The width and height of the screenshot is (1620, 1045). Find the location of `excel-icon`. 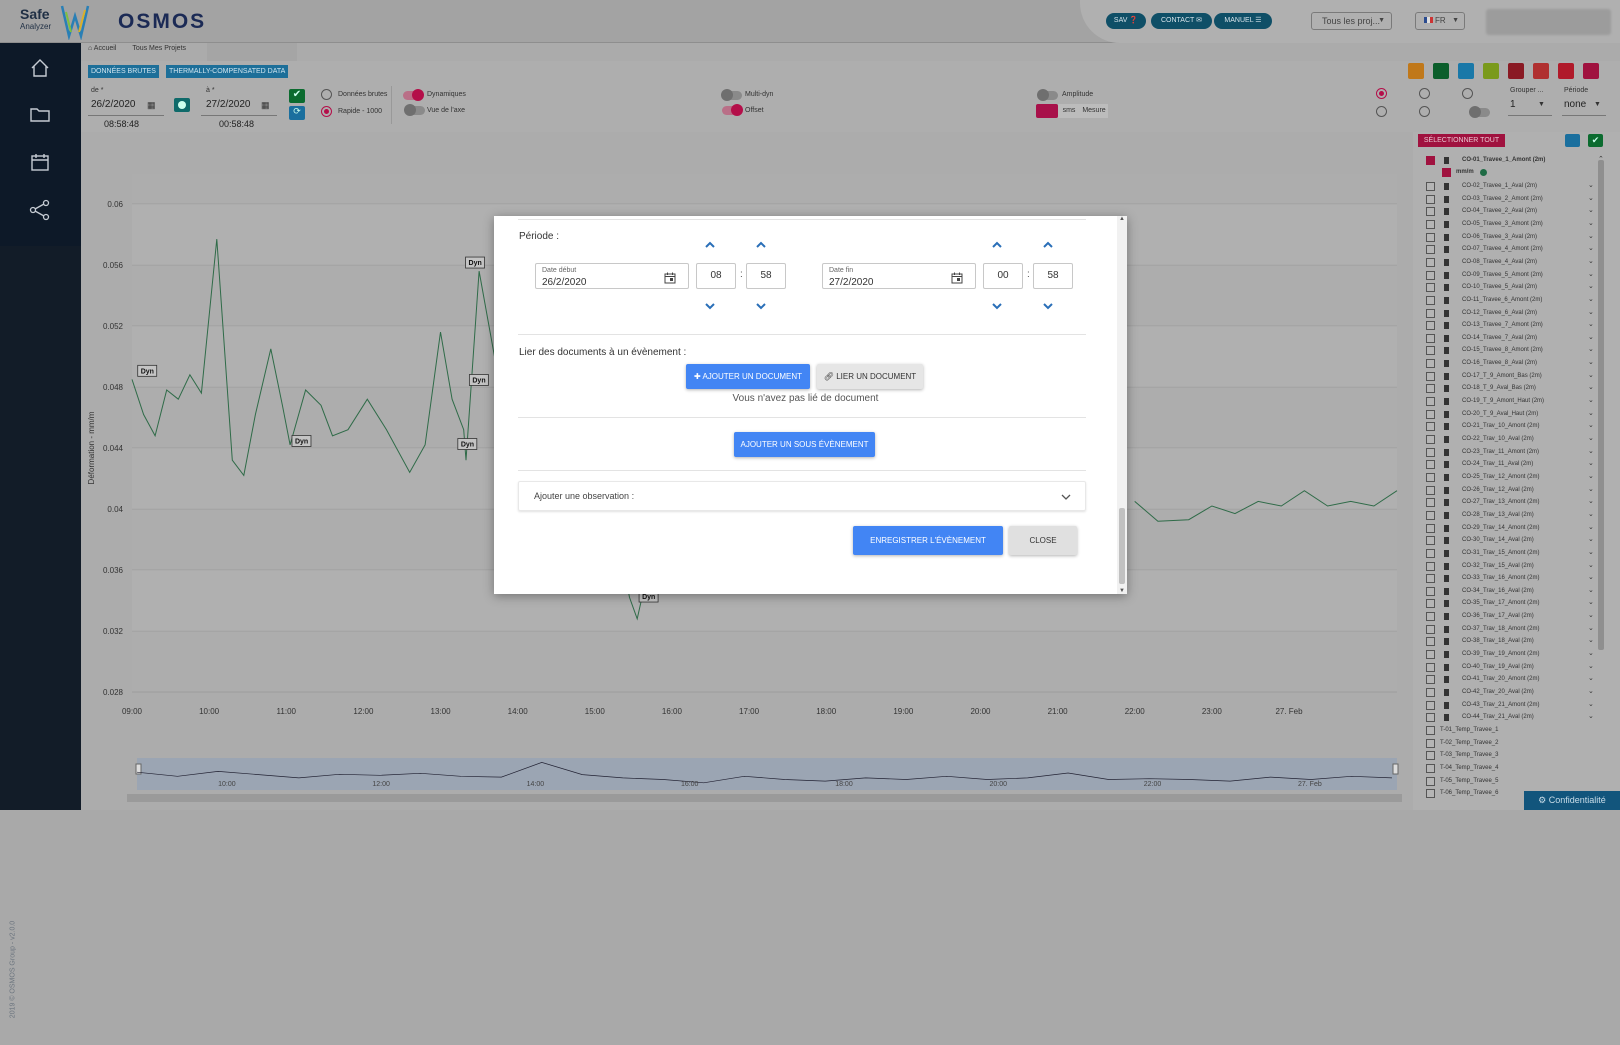

excel-icon is located at coordinates (1441, 71).